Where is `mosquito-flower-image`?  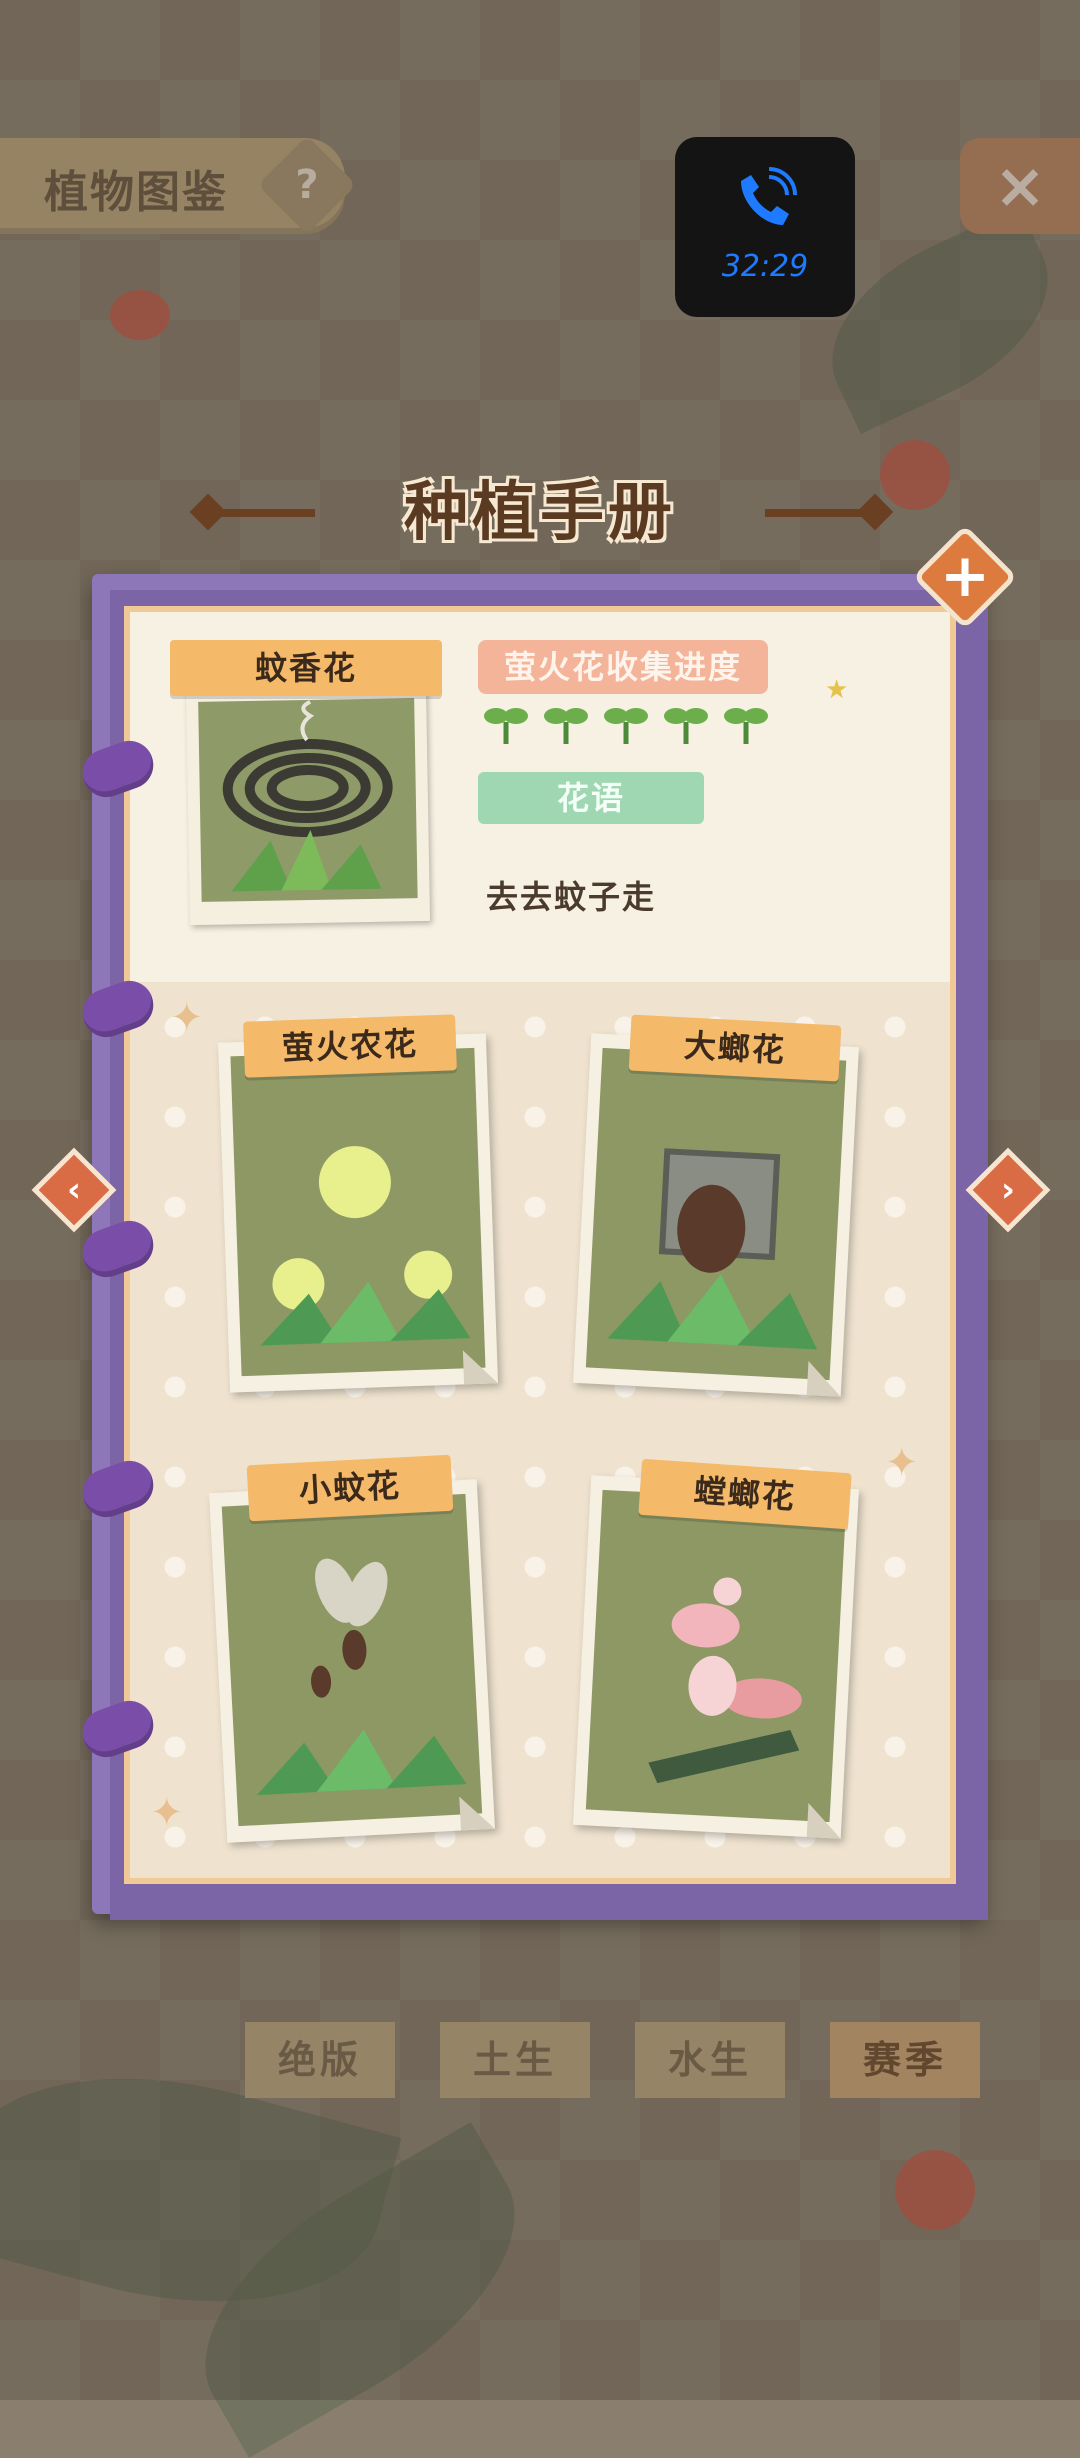 mosquito-flower-image is located at coordinates (352, 1660).